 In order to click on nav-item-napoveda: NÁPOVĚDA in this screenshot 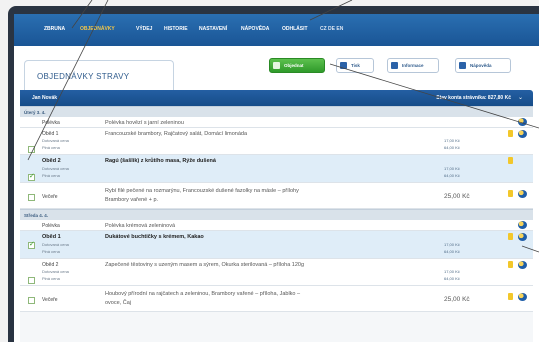, I will do `click(255, 29)`.